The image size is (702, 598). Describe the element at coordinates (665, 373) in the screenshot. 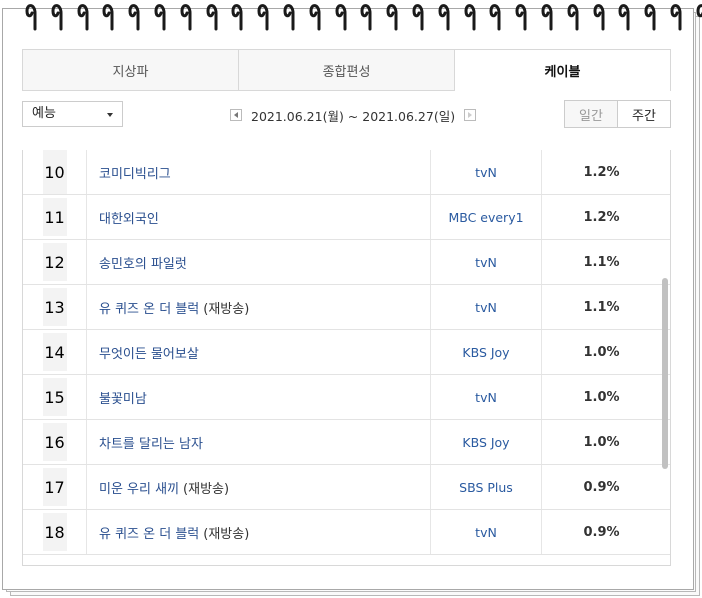

I see `scrollbar-thumb` at that location.